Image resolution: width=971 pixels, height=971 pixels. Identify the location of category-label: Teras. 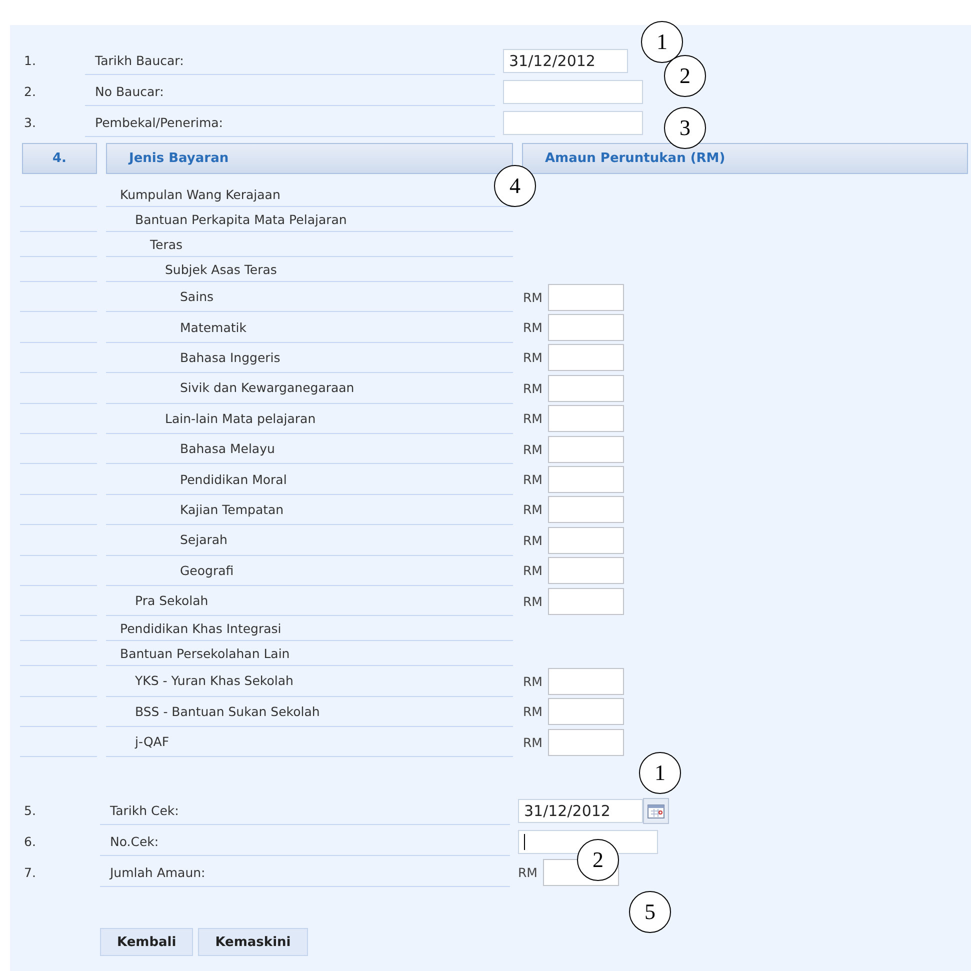
(309, 244).